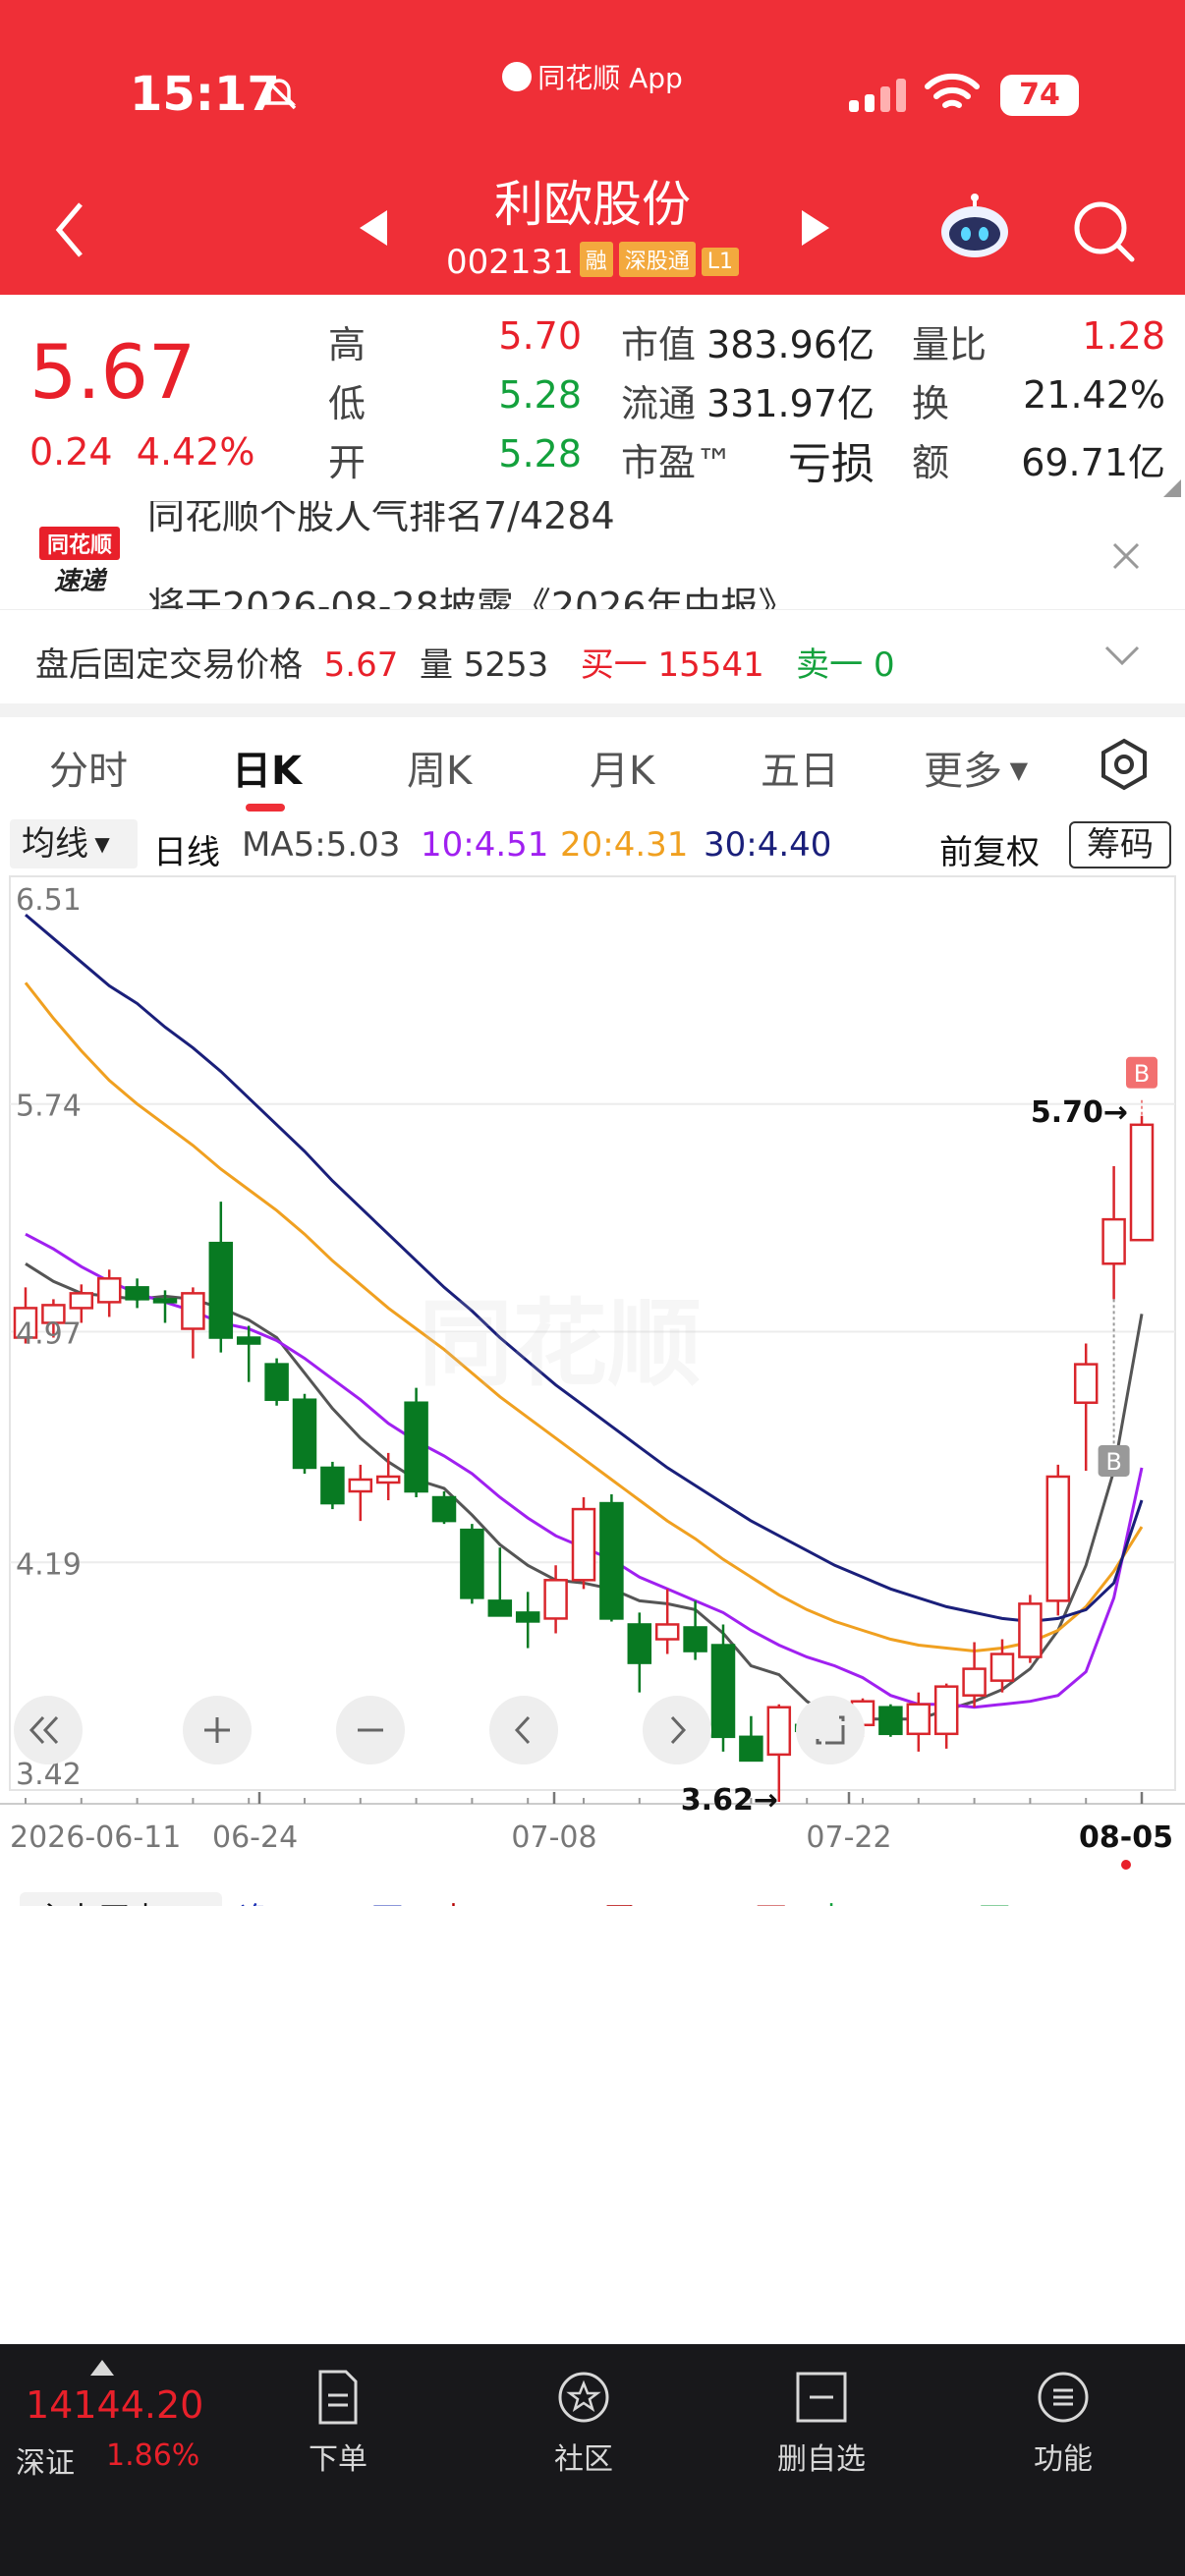 This screenshot has height=2576, width=1185. What do you see at coordinates (80, 561) in the screenshot?
I see `news-source-logo-icon: 同花顺 速递` at bounding box center [80, 561].